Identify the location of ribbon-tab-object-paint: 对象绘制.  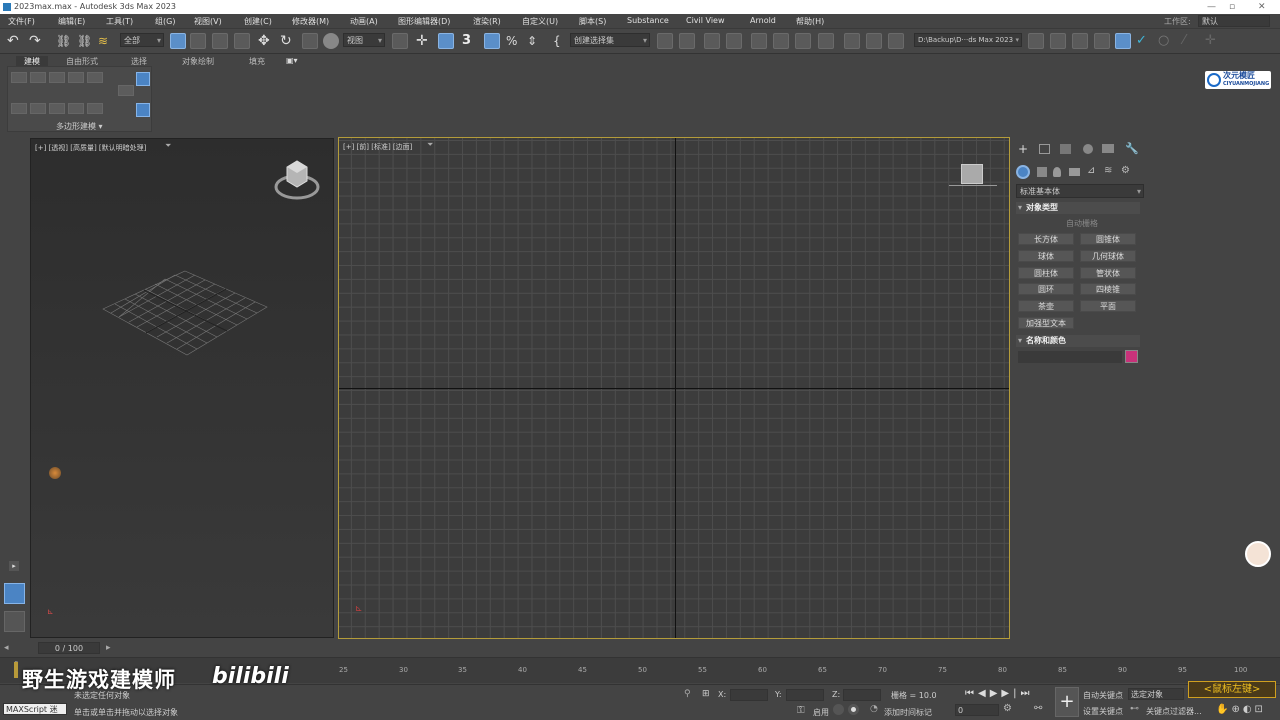
(198, 61).